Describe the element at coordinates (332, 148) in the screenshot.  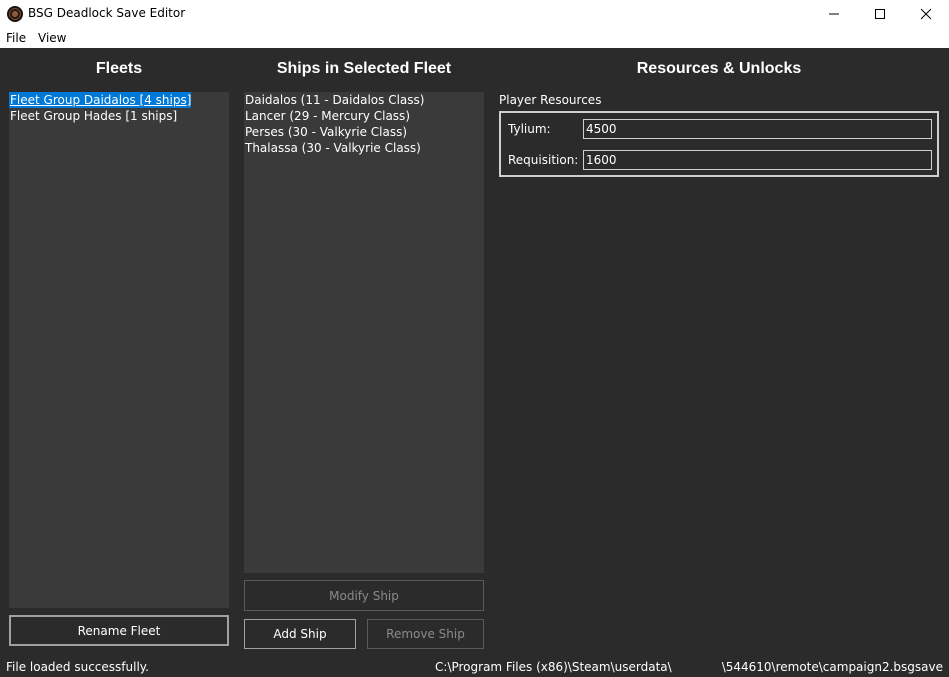
I see `ship-item: Thalassa (30 - Valkyrie Class)` at that location.